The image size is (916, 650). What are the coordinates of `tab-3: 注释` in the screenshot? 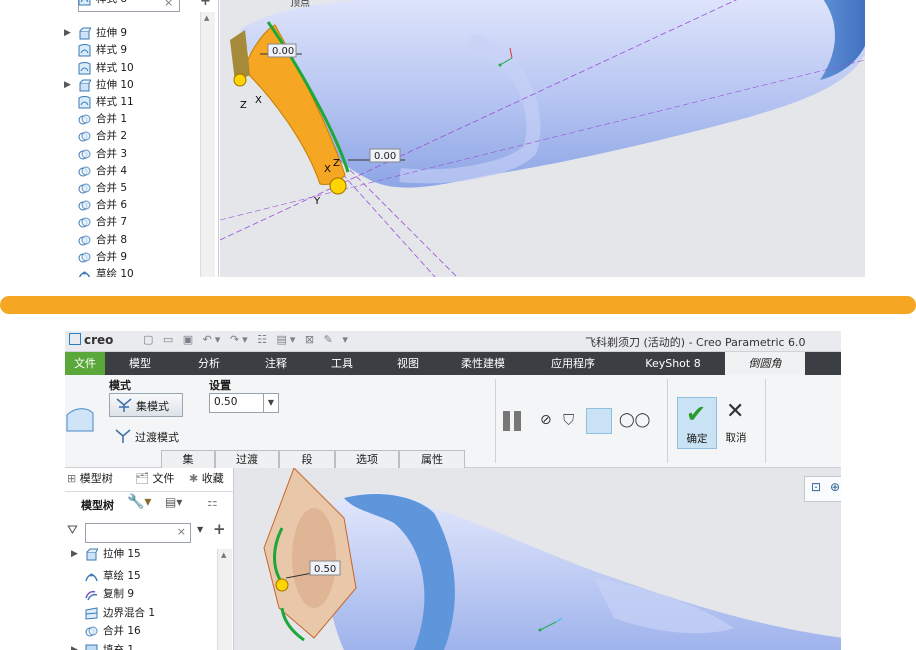 It's located at (276, 363).